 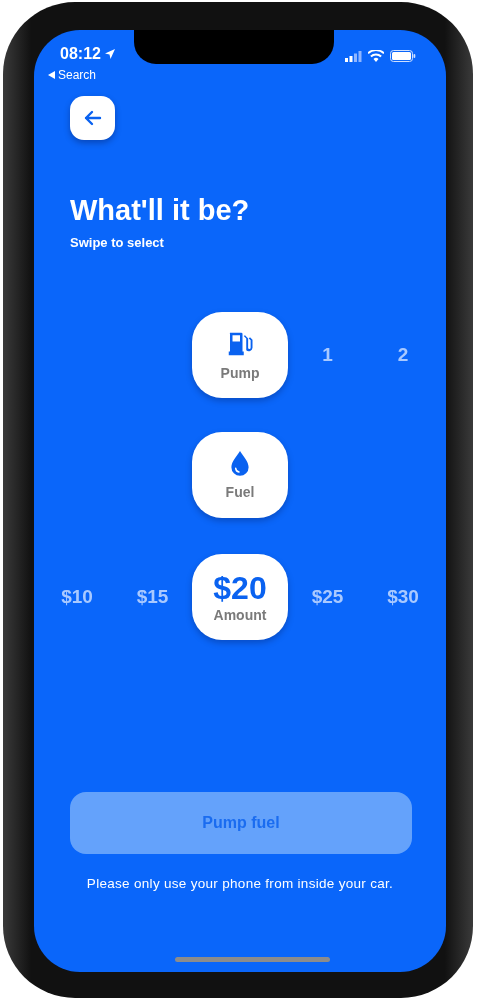 What do you see at coordinates (240, 883) in the screenshot?
I see `footer-note: Please only use your phone from inside your car.` at bounding box center [240, 883].